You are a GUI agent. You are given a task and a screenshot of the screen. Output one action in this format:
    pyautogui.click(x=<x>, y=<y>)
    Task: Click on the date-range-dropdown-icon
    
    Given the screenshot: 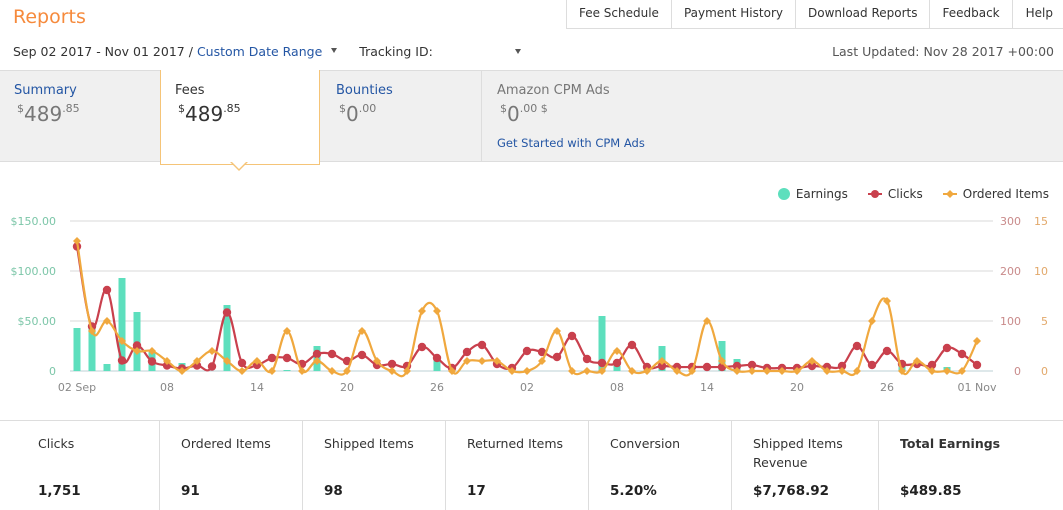 What is the action you would take?
    pyautogui.click(x=334, y=50)
    